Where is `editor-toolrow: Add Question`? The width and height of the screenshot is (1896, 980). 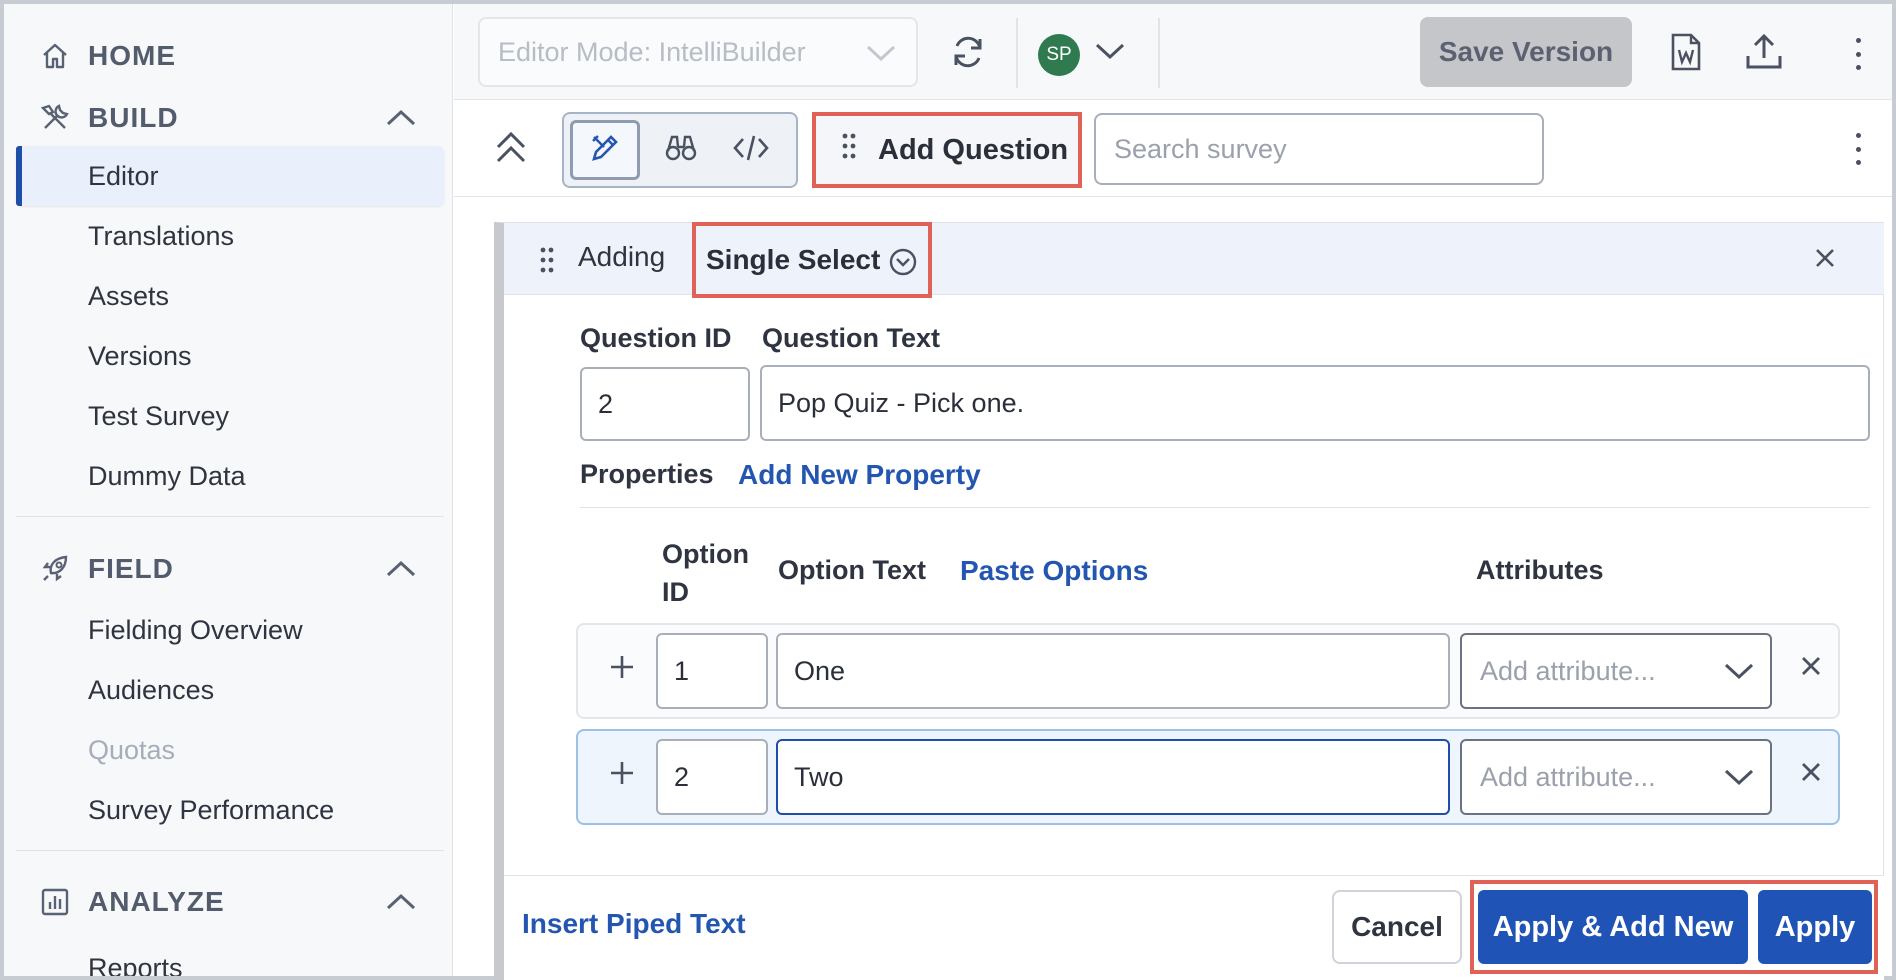 editor-toolrow: Add Question is located at coordinates (1173, 149).